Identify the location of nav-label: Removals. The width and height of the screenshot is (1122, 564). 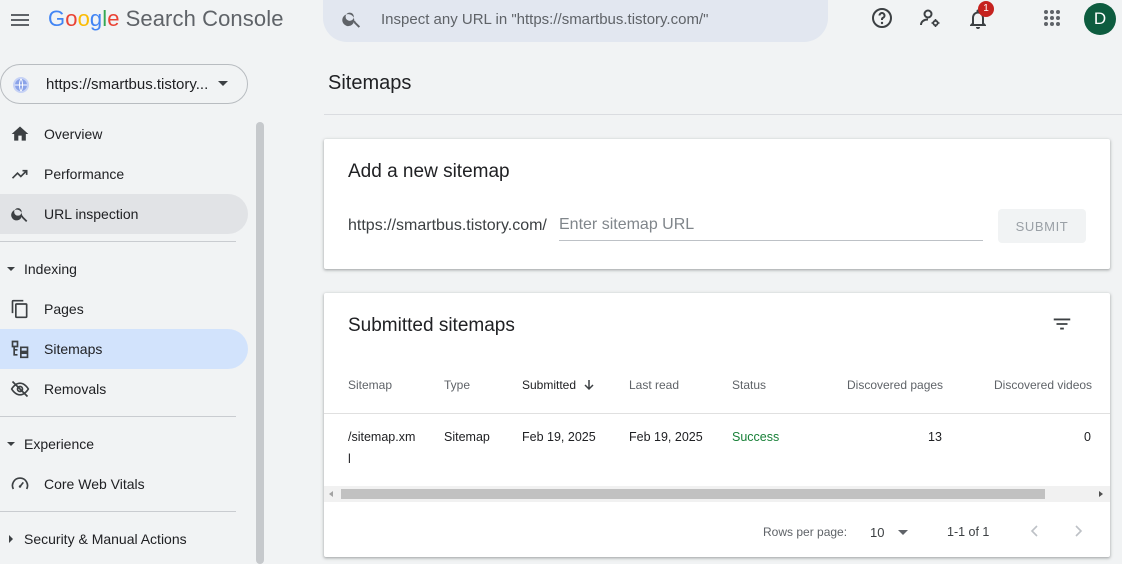
(75, 389).